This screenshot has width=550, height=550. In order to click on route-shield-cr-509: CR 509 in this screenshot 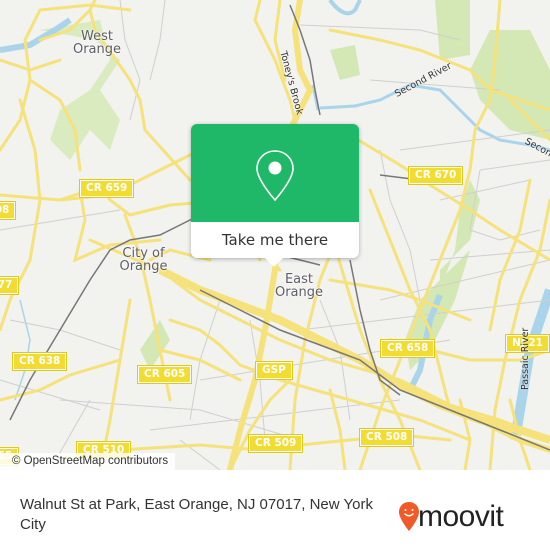, I will do `click(275, 443)`.